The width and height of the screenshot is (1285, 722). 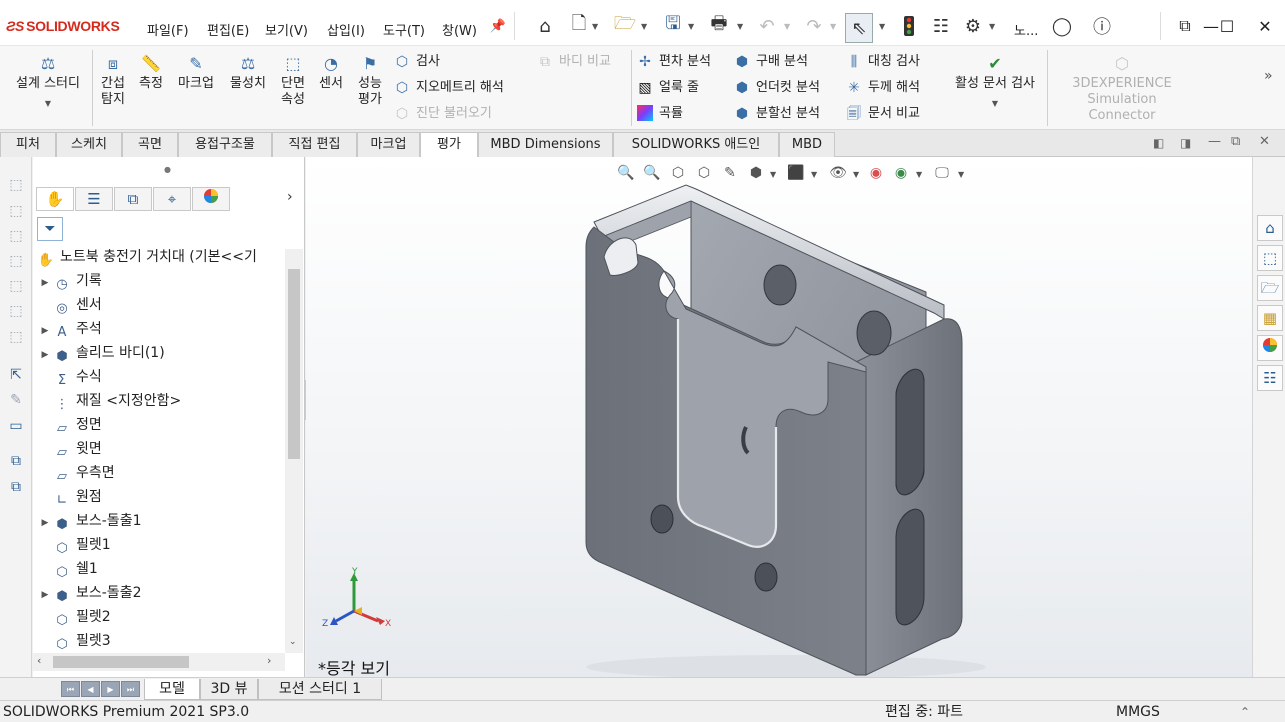 I want to click on tab-sketch: 스케치, so click(x=89, y=144).